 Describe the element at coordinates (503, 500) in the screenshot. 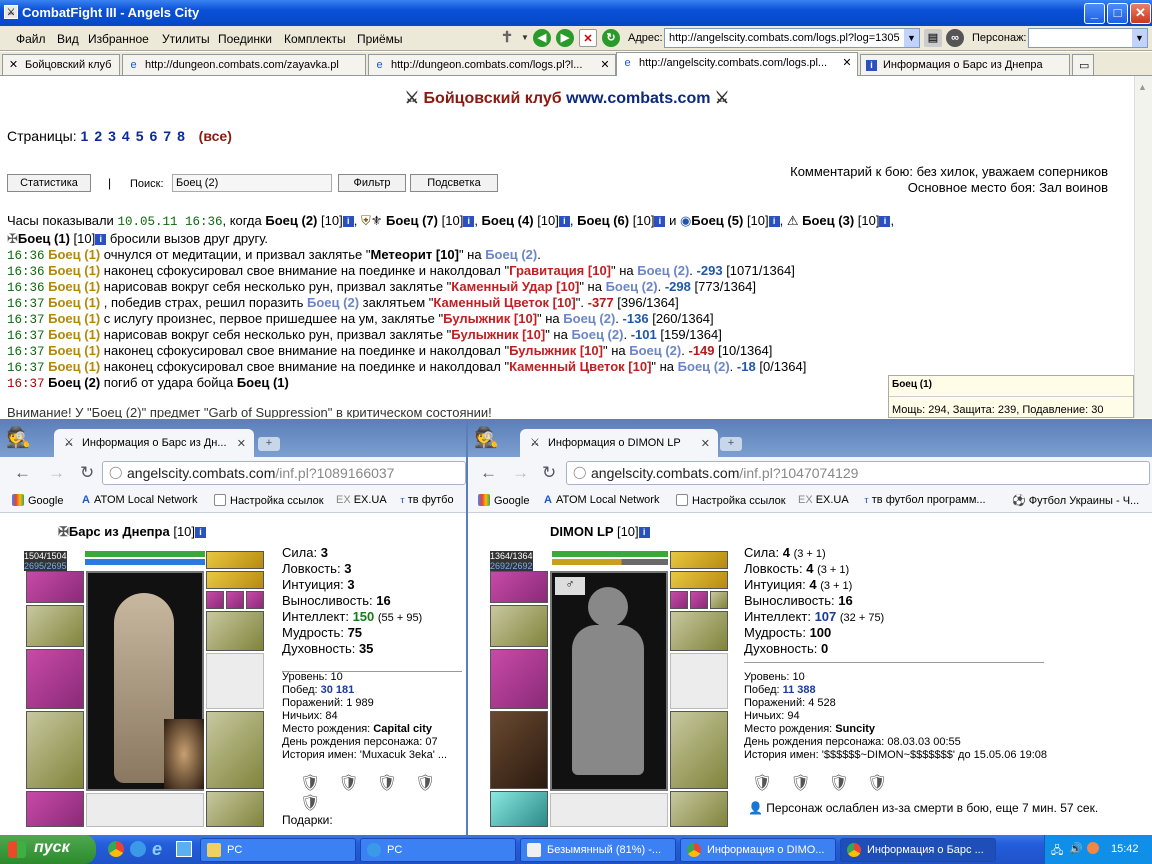

I see `bookmark-google: Google` at that location.